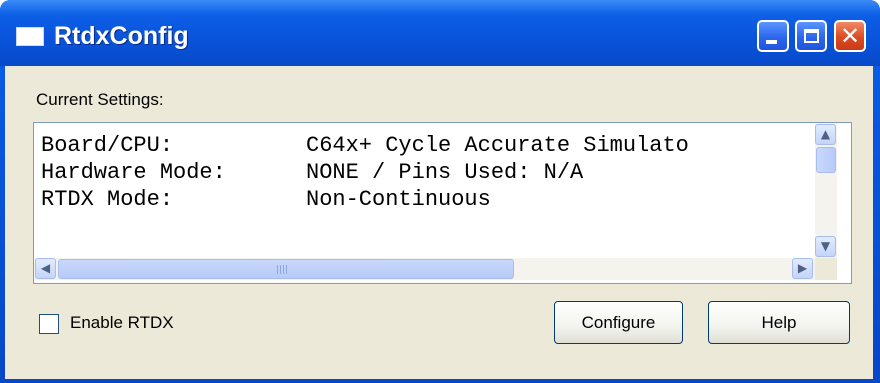 The height and width of the screenshot is (383, 880). What do you see at coordinates (826, 190) in the screenshot?
I see `vertical-scrollbar: ▲ ▼` at bounding box center [826, 190].